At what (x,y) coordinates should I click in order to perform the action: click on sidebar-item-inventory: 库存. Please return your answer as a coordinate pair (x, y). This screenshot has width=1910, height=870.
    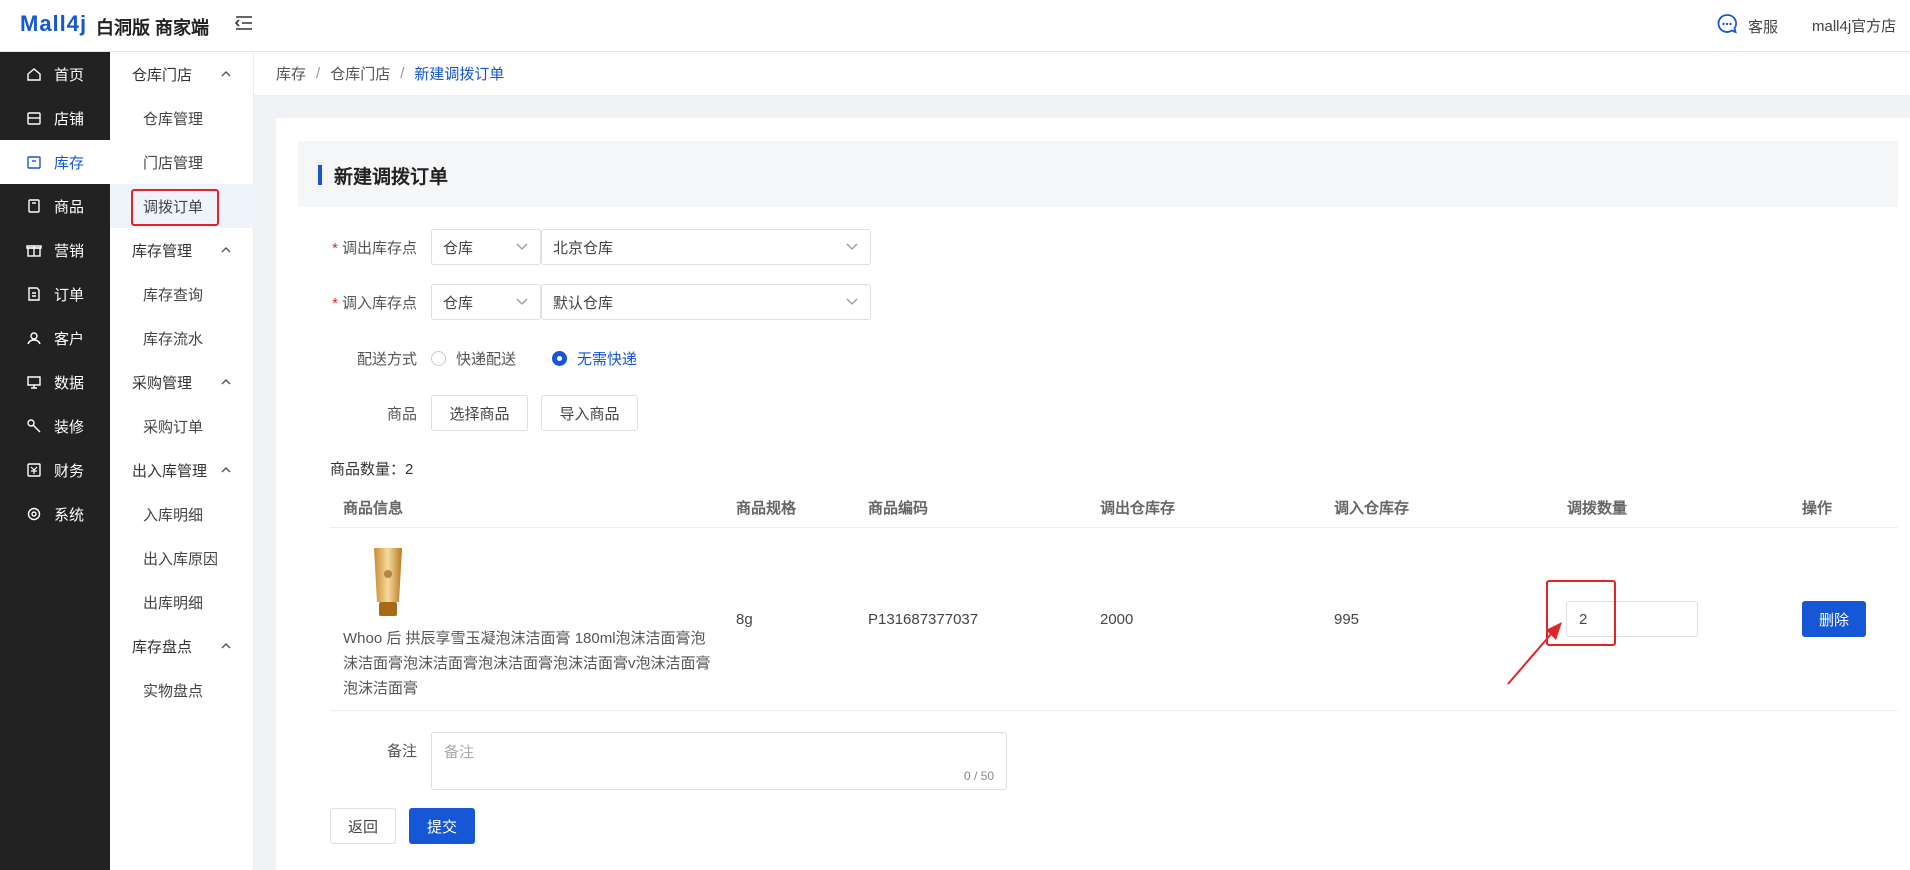
    Looking at the image, I should click on (55, 162).